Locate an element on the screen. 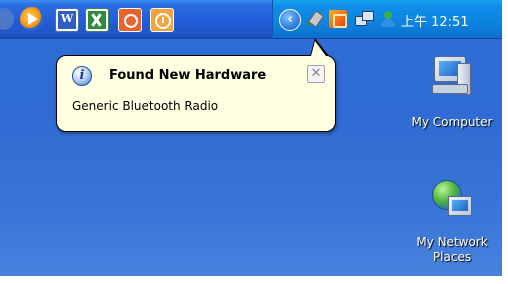 This screenshot has width=508, height=284. clock-app-icon is located at coordinates (162, 20).